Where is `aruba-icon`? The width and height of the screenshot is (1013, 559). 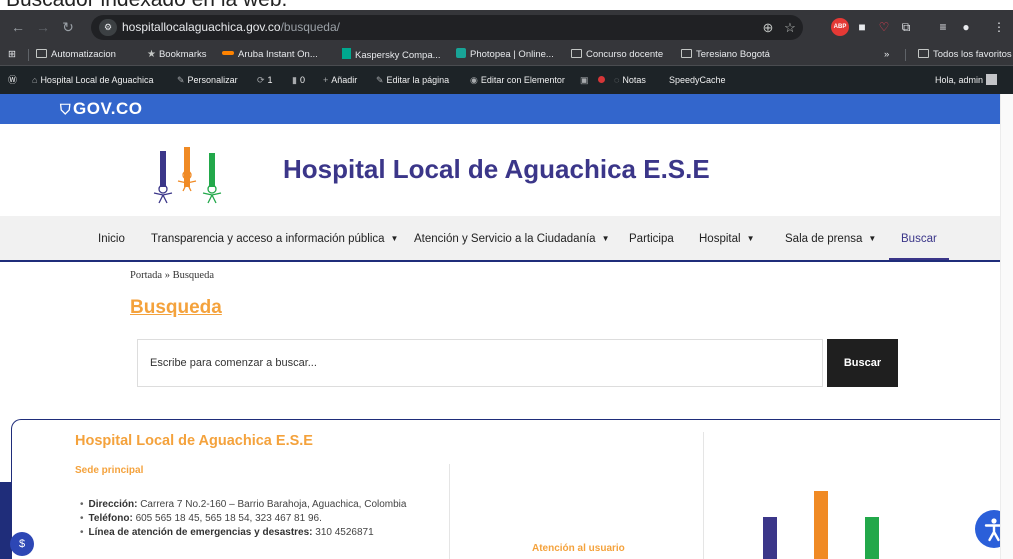 aruba-icon is located at coordinates (228, 53).